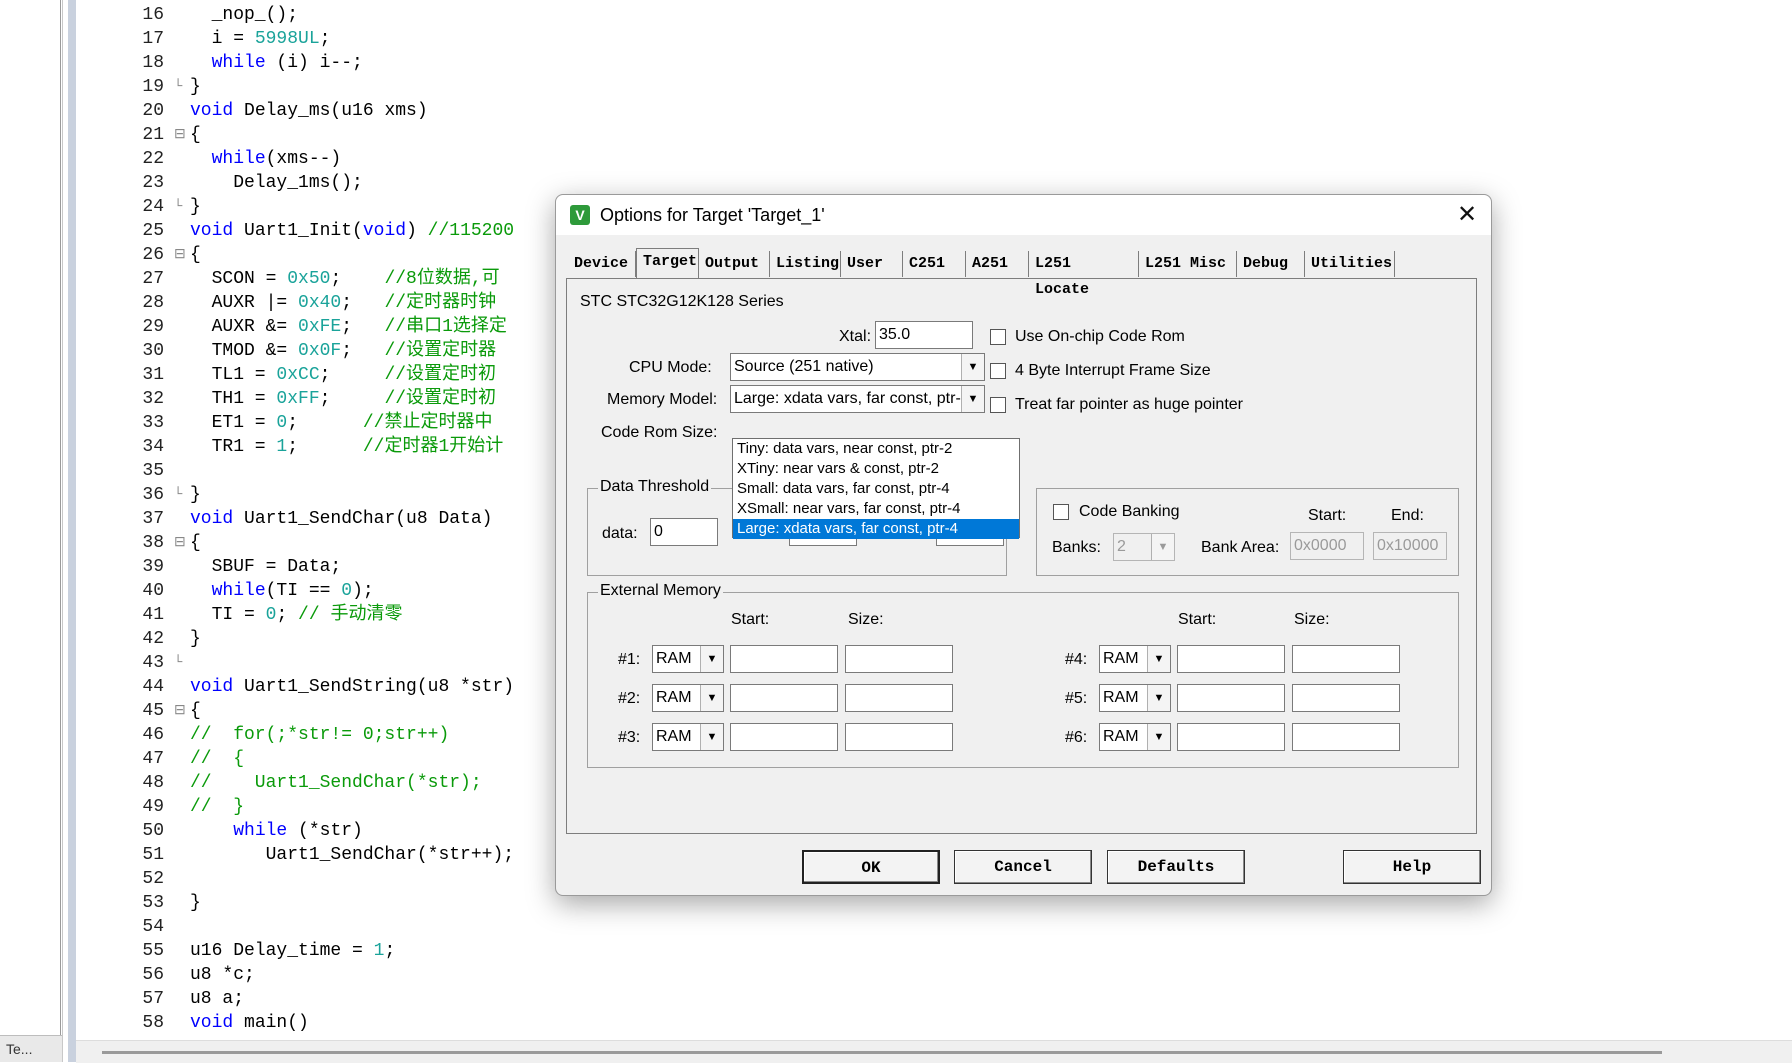 The height and width of the screenshot is (1063, 1792). What do you see at coordinates (153, 63) in the screenshot?
I see `line-number: 18` at bounding box center [153, 63].